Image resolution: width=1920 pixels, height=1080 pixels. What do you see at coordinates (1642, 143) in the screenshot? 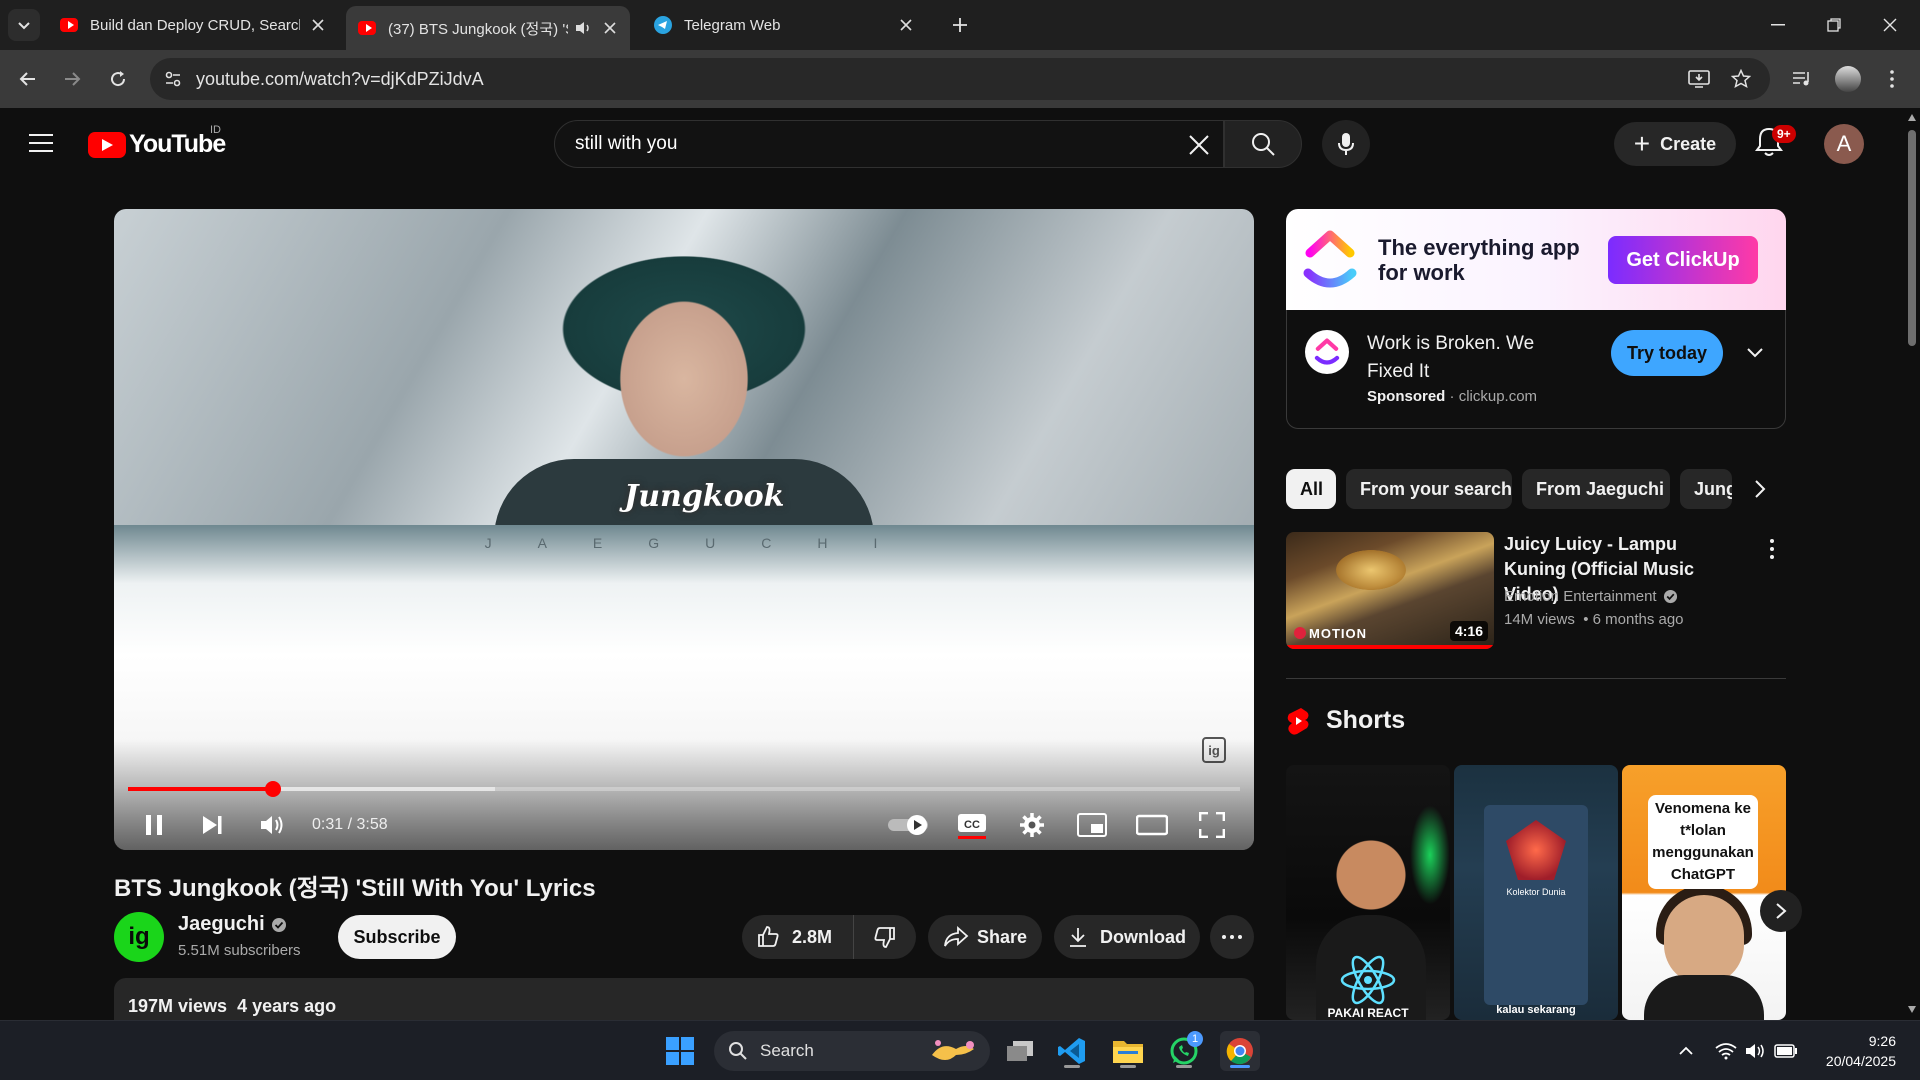
I see `plus-icon: +` at bounding box center [1642, 143].